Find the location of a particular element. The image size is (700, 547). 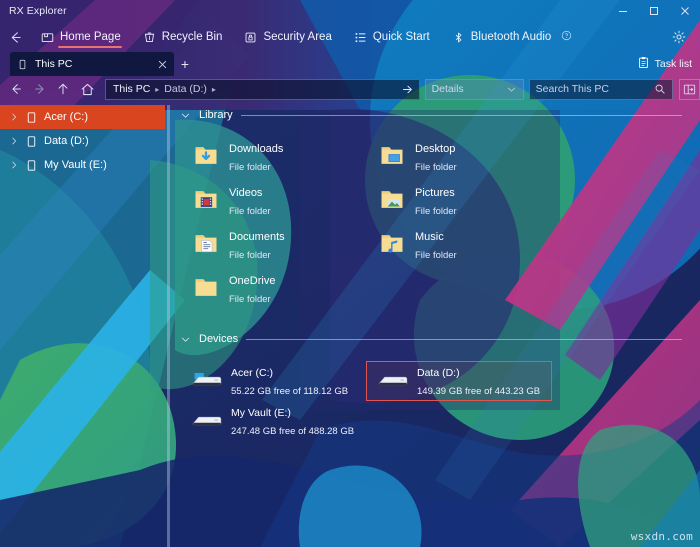

new-tab-button: + is located at coordinates (185, 64).